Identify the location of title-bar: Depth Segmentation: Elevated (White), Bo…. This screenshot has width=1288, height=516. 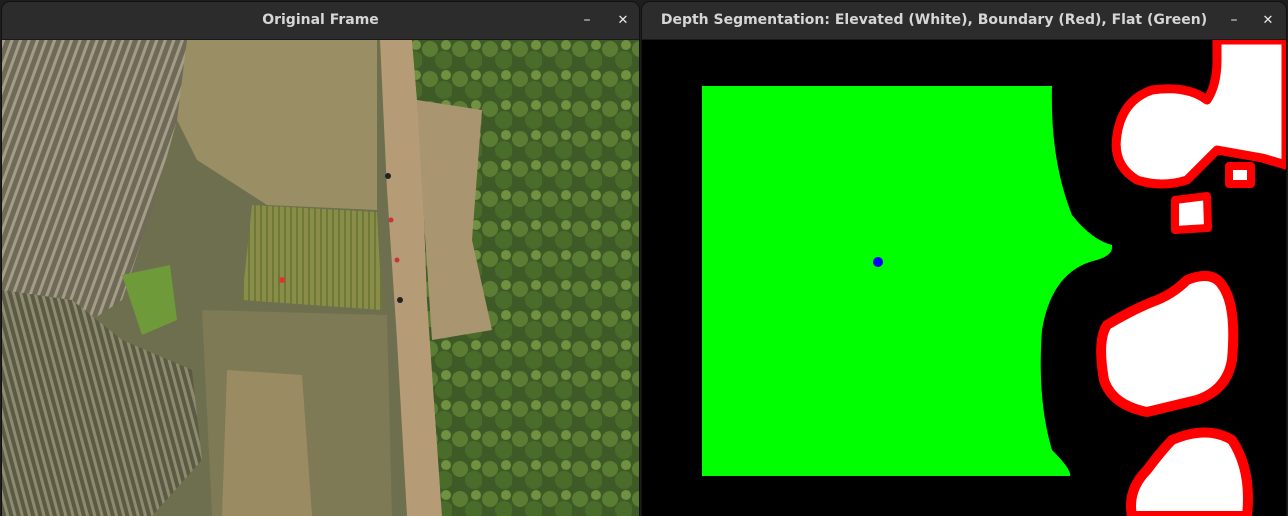
(964, 21).